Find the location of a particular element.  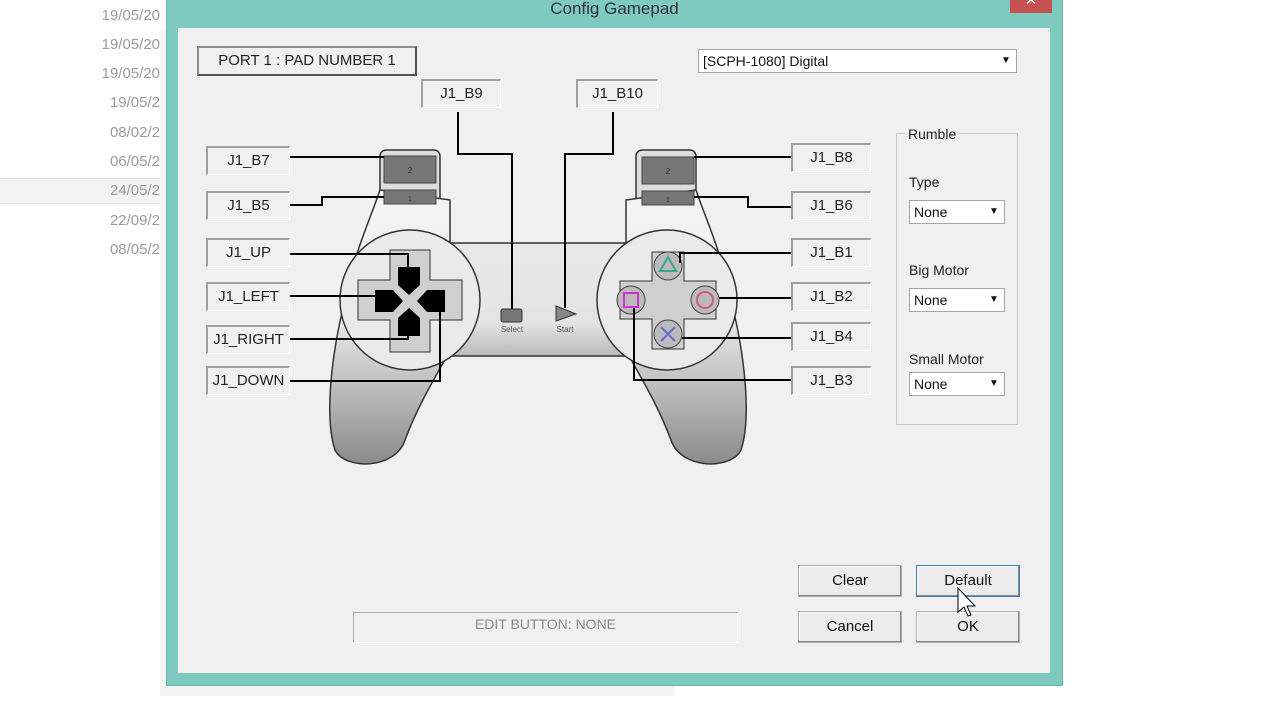

cancel-button: Cancel is located at coordinates (850, 627).